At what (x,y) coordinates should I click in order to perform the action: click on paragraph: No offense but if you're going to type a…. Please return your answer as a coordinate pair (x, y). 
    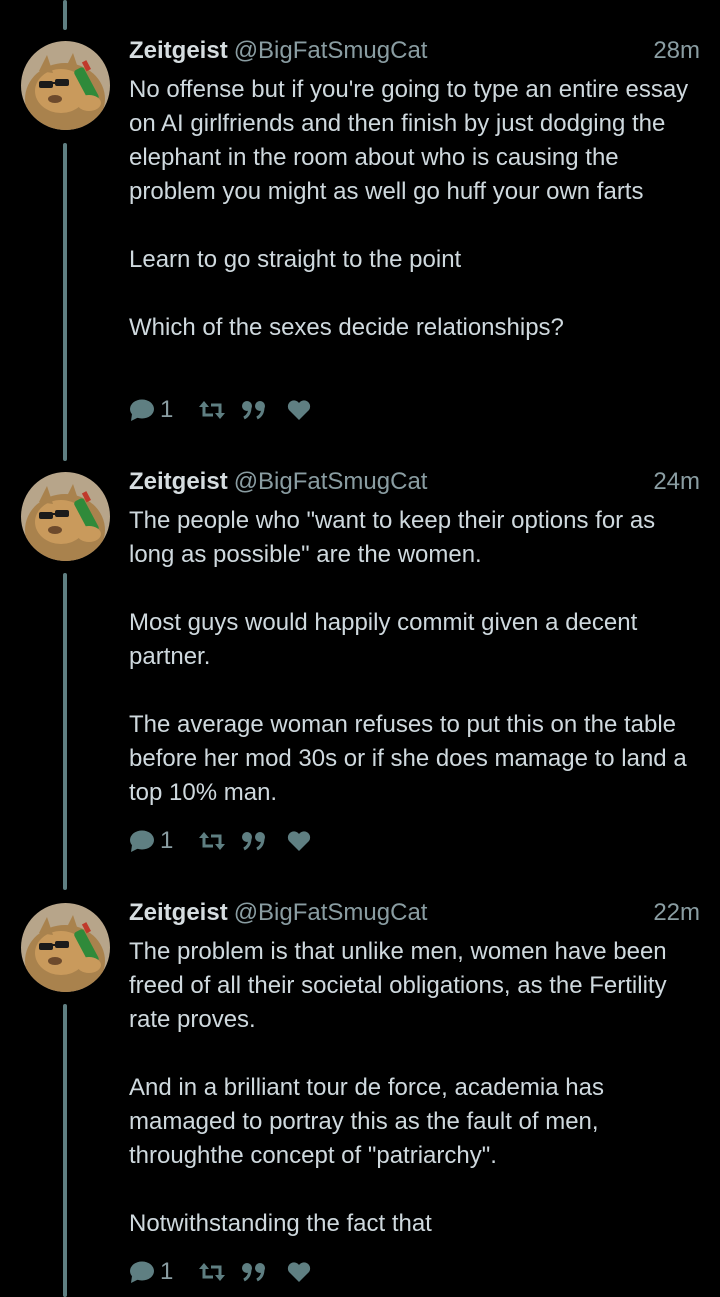
    Looking at the image, I should click on (412, 140).